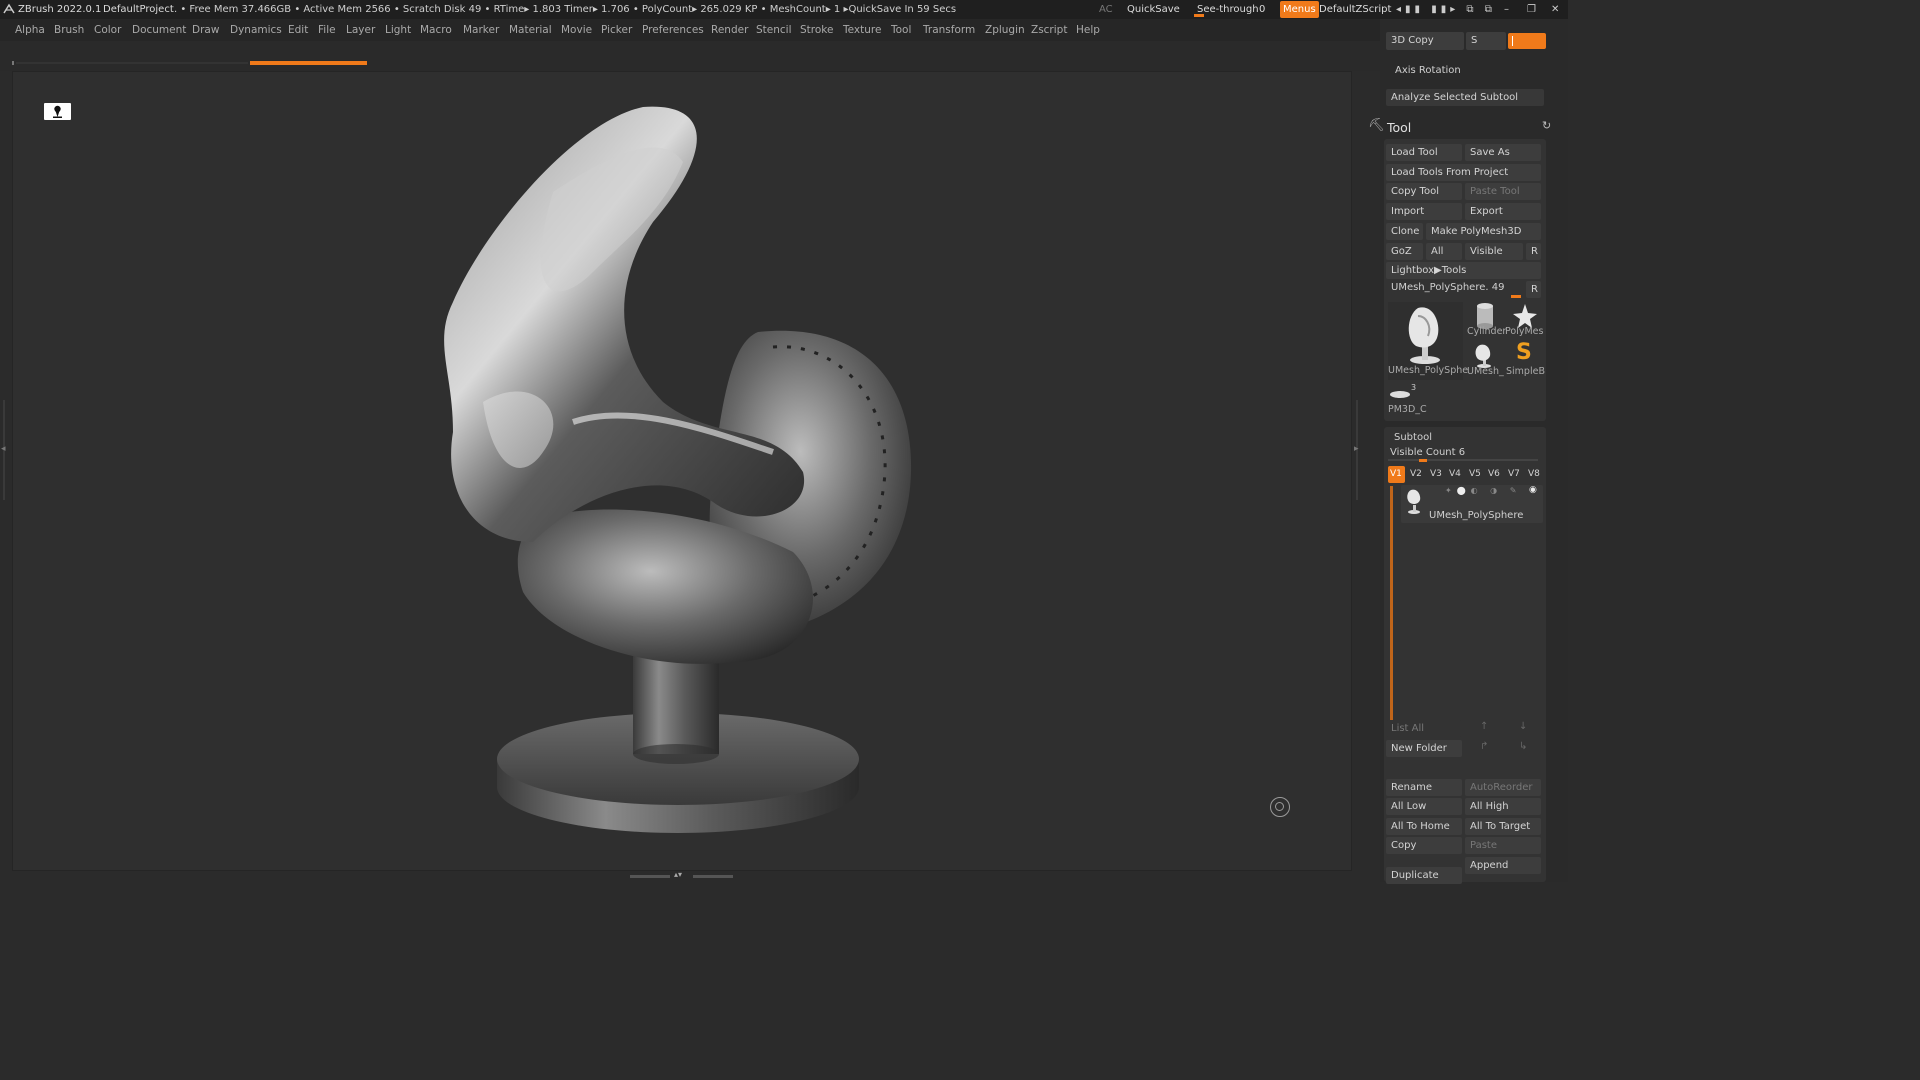  What do you see at coordinates (1472, 504) in the screenshot?
I see `subtool-item: ✦⬤◐ ◑ ✎ ◉ UMesh_PolySphere` at bounding box center [1472, 504].